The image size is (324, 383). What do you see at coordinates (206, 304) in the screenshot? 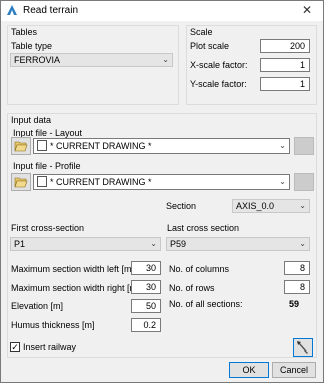
I see `all-sections-label: No. of all sections:` at bounding box center [206, 304].